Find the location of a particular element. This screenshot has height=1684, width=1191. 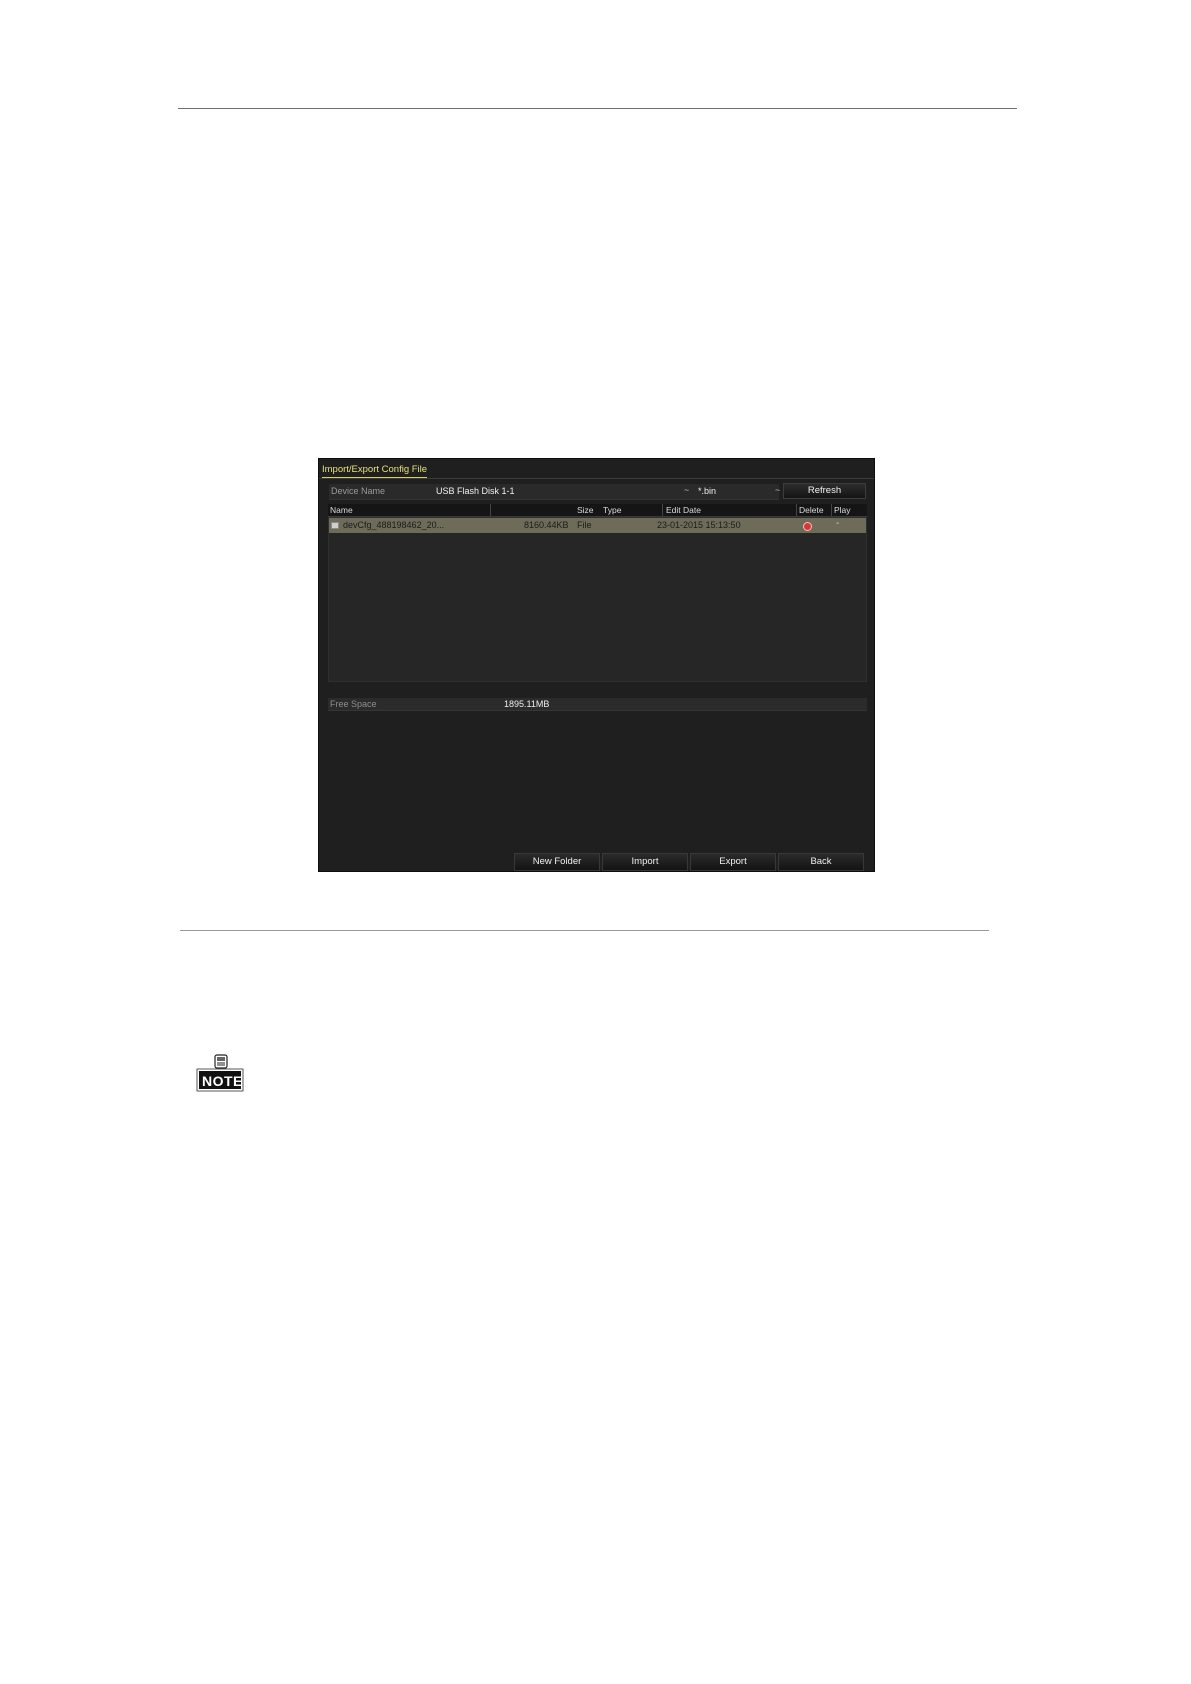

file-icon is located at coordinates (335, 525).